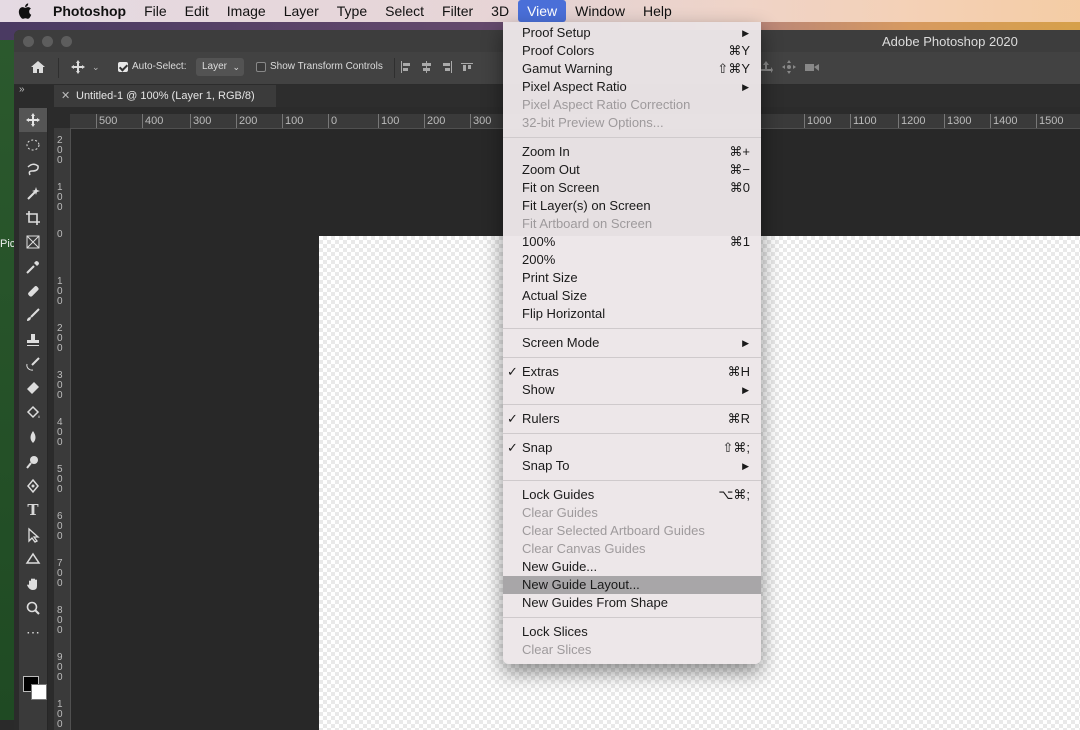 The width and height of the screenshot is (1080, 730). What do you see at coordinates (215, 66) in the screenshot?
I see `auto-select-value: Layer` at bounding box center [215, 66].